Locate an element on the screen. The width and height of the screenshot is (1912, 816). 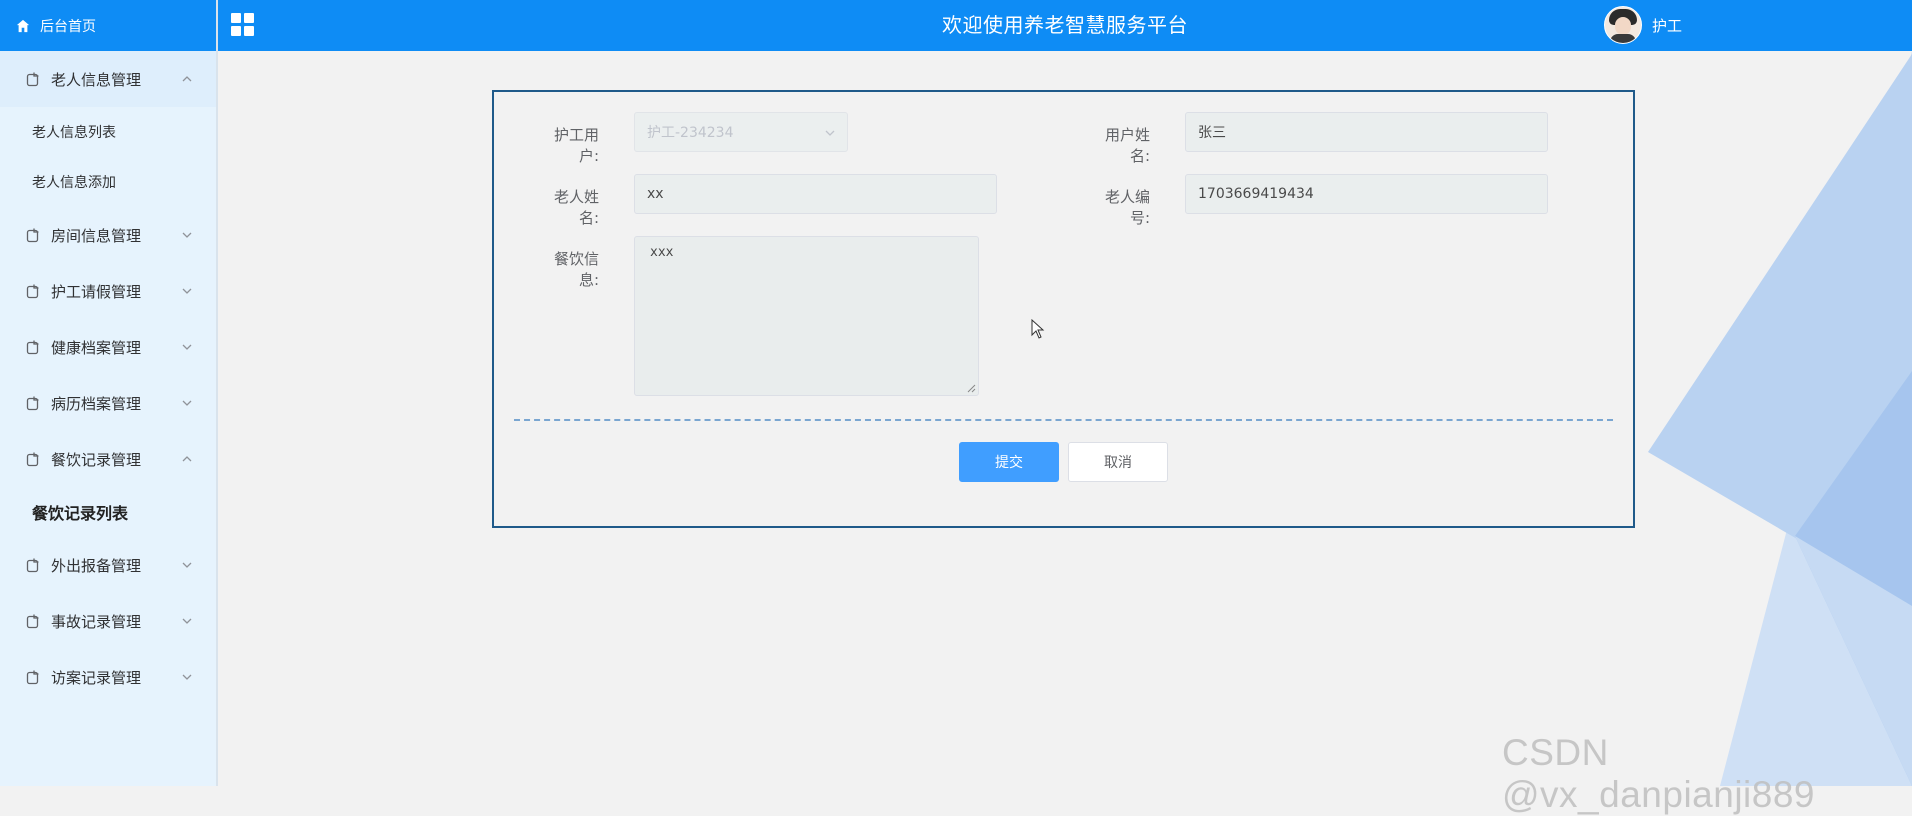
sidebar-item-diet-list: 餐饮记录列表 is located at coordinates (108, 512).